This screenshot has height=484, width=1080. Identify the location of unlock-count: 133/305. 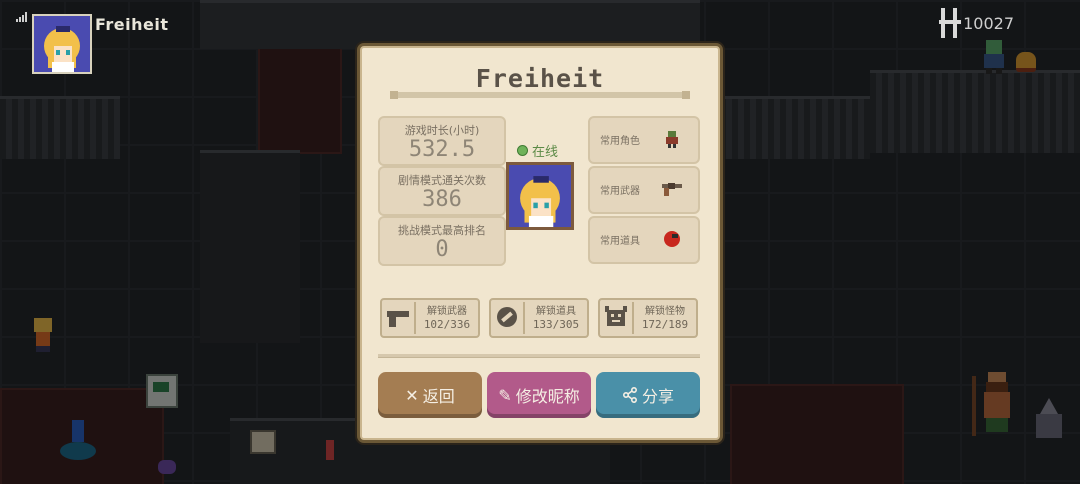
(556, 324).